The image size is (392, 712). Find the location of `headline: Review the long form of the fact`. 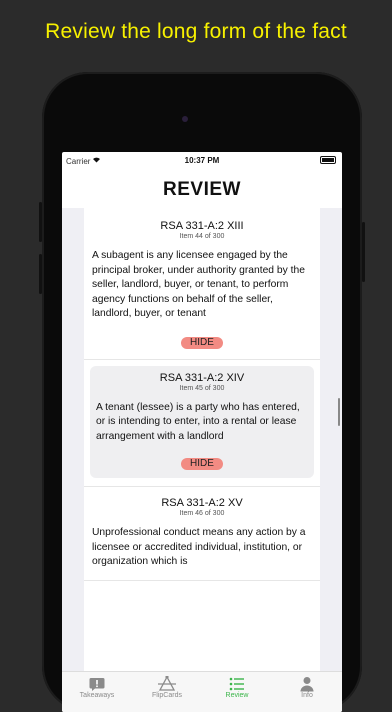

headline: Review the long form of the fact is located at coordinates (196, 31).